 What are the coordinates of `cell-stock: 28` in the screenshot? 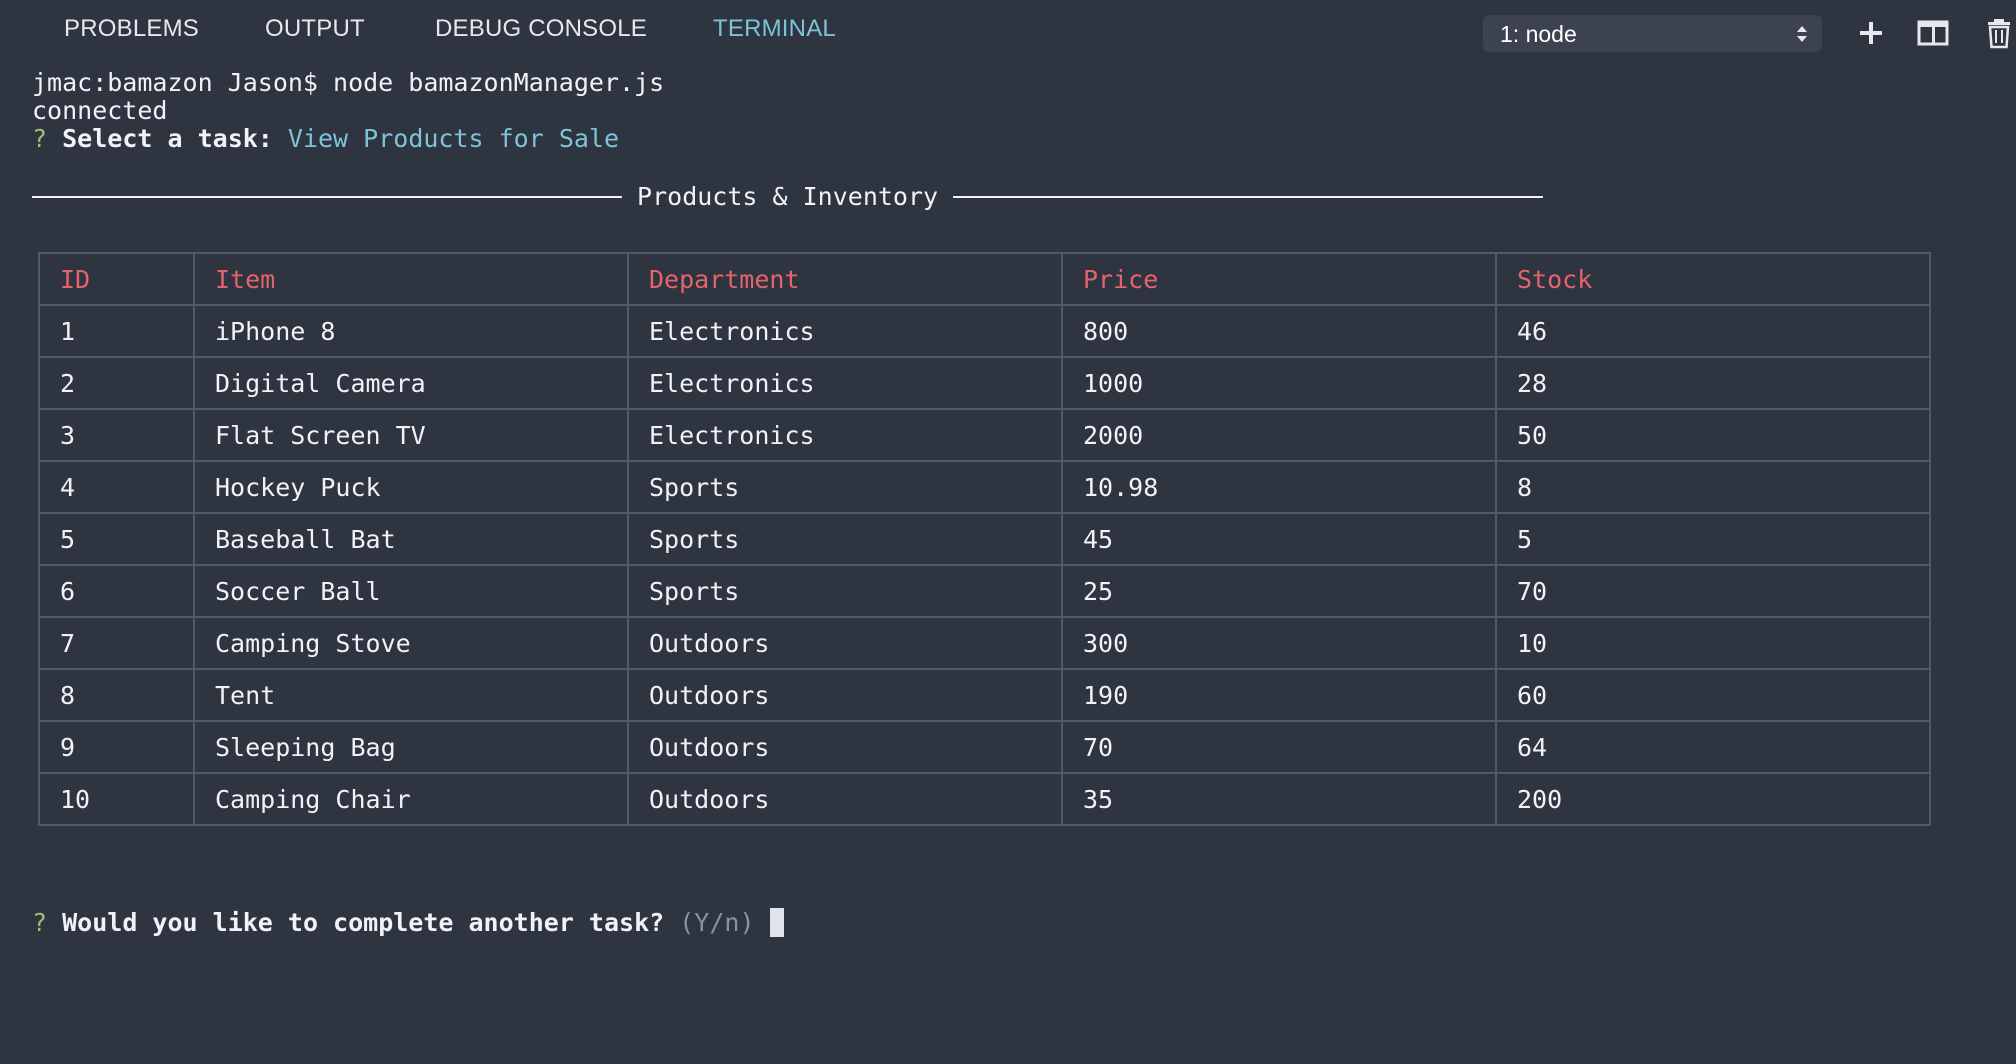 It's located at (1713, 383).